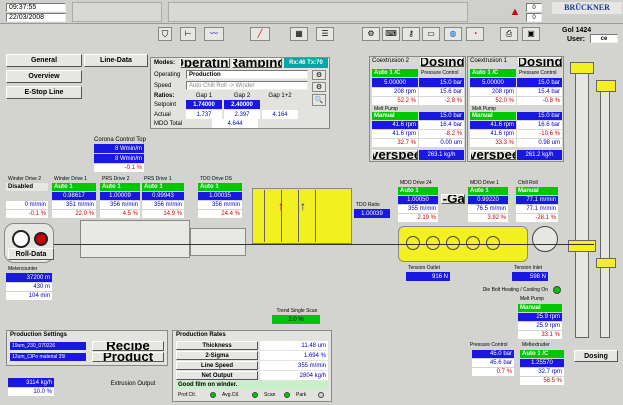  Describe the element at coordinates (534, 7) in the screenshot. I see `counter-top: 0` at that location.